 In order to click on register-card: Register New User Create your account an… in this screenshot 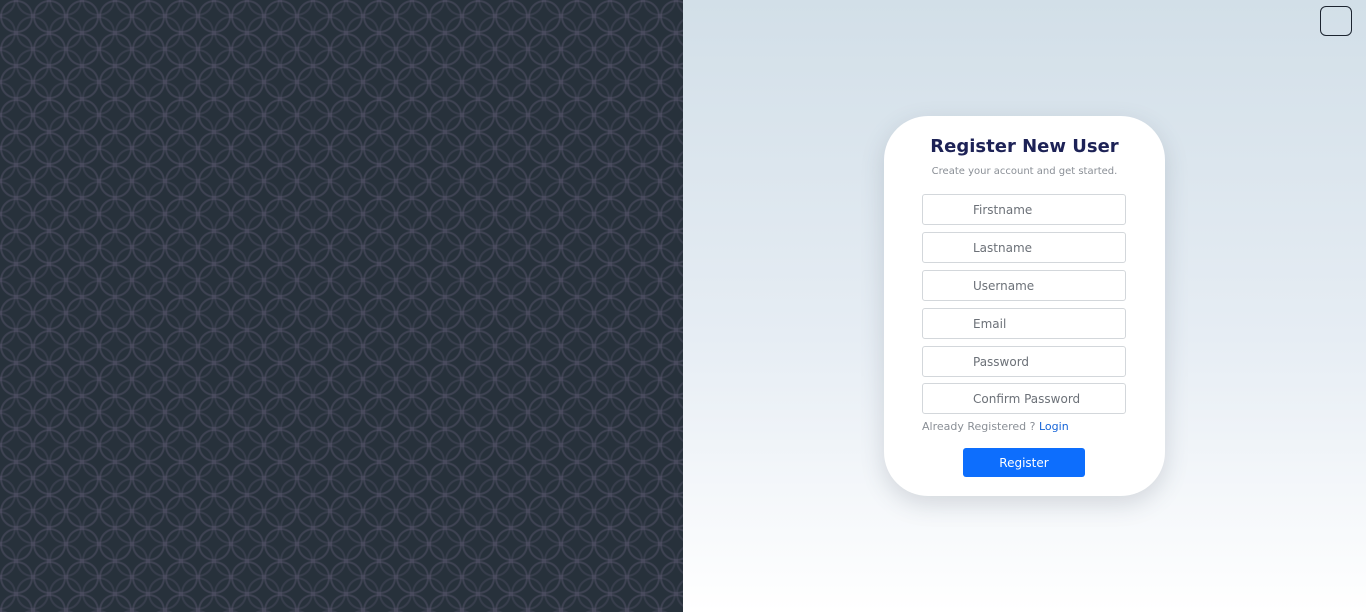, I will do `click(1024, 306)`.